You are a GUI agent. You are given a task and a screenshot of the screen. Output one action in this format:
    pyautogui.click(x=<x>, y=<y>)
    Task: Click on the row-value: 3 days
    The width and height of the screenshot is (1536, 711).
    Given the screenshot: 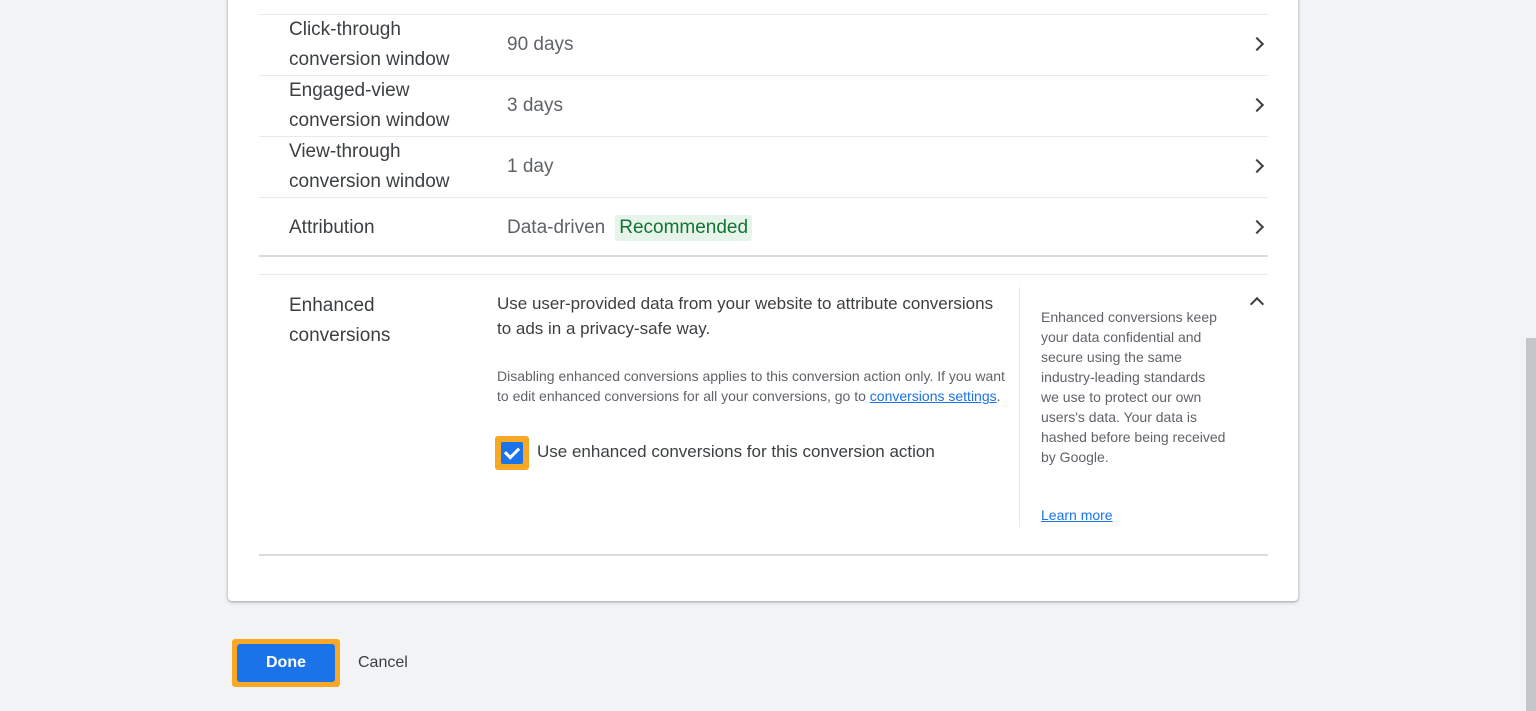 What is the action you would take?
    pyautogui.click(x=535, y=105)
    